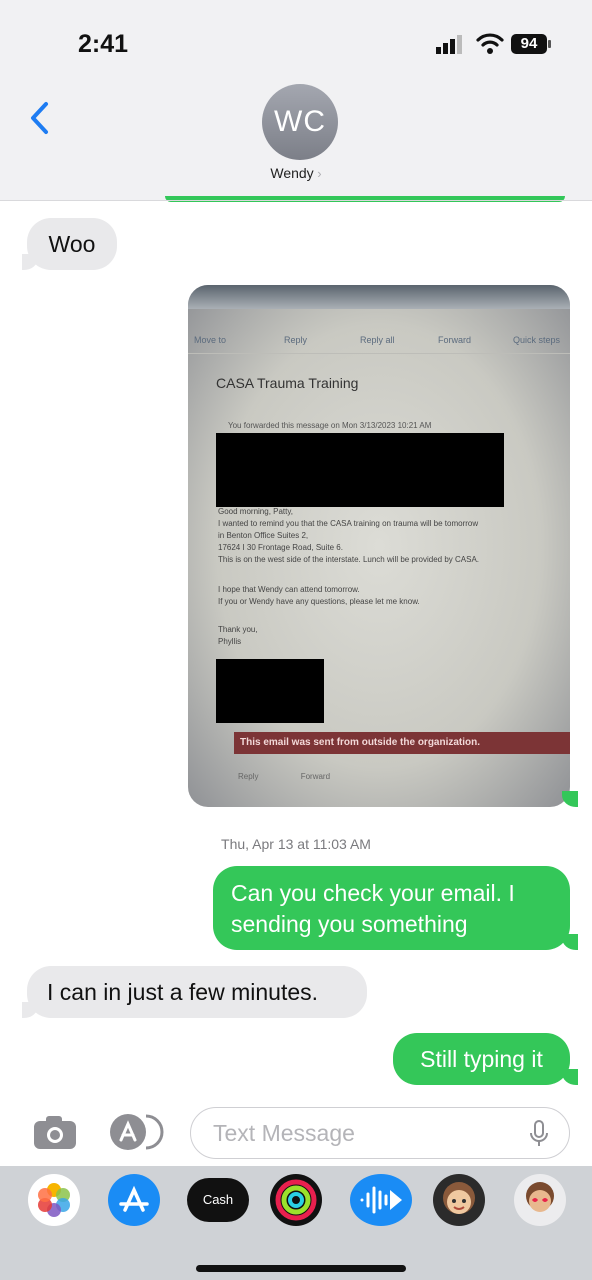  I want to click on apple-cash-label: Cash, so click(218, 1199).